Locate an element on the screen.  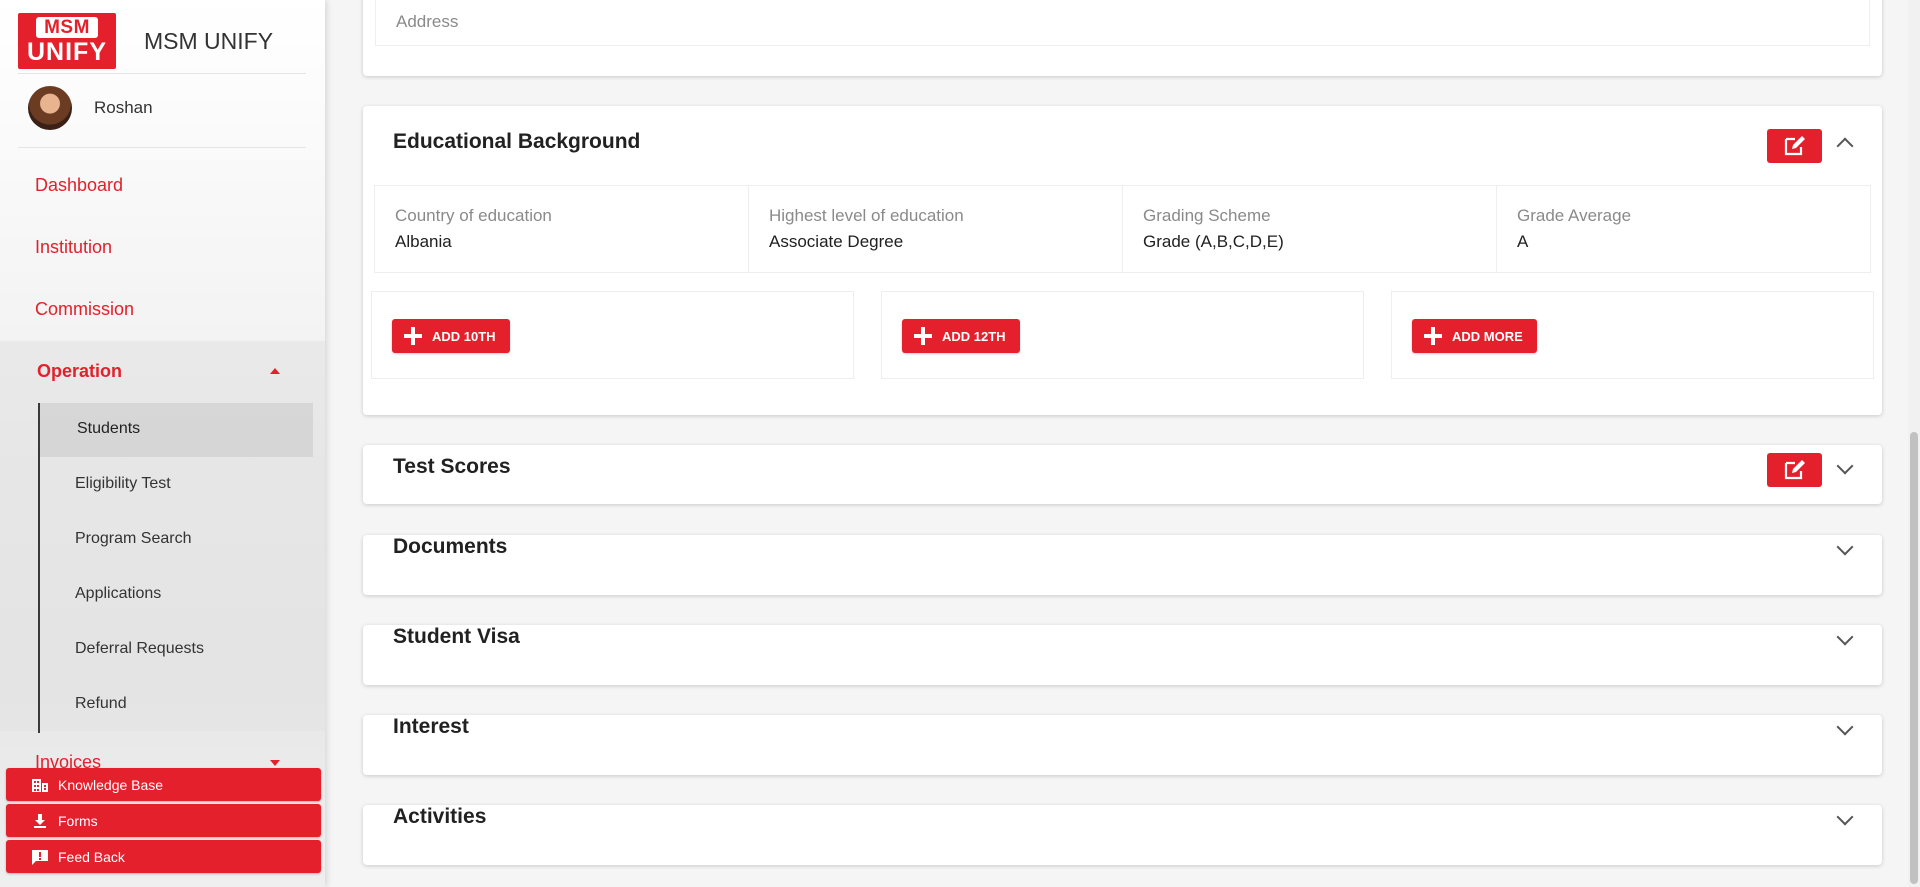
edit-test-scores-button is located at coordinates (1794, 470).